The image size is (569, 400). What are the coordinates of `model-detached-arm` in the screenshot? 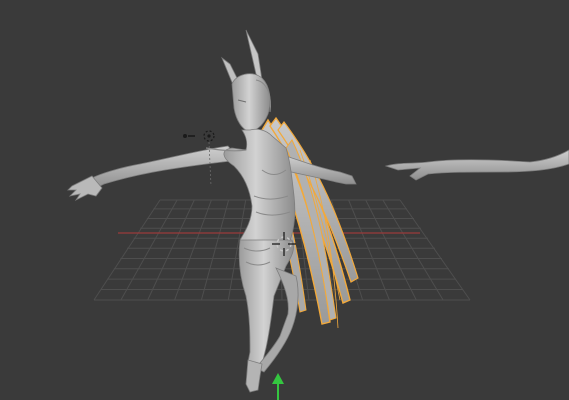 It's located at (476, 165).